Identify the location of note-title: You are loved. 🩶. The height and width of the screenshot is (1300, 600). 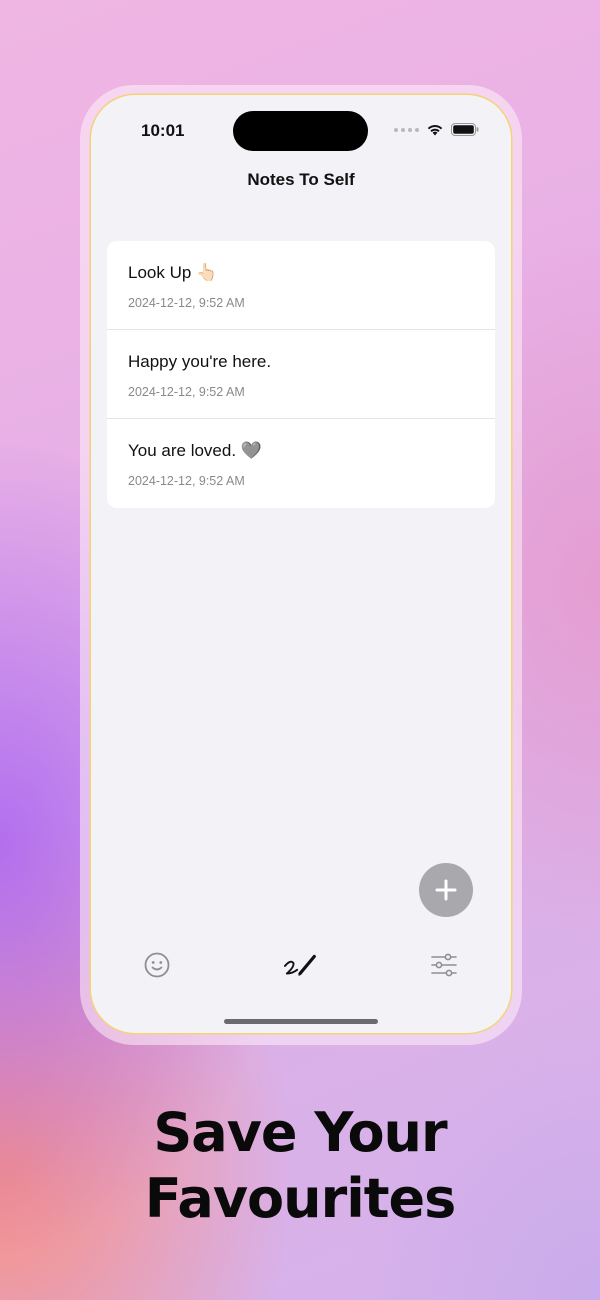
(195, 450).